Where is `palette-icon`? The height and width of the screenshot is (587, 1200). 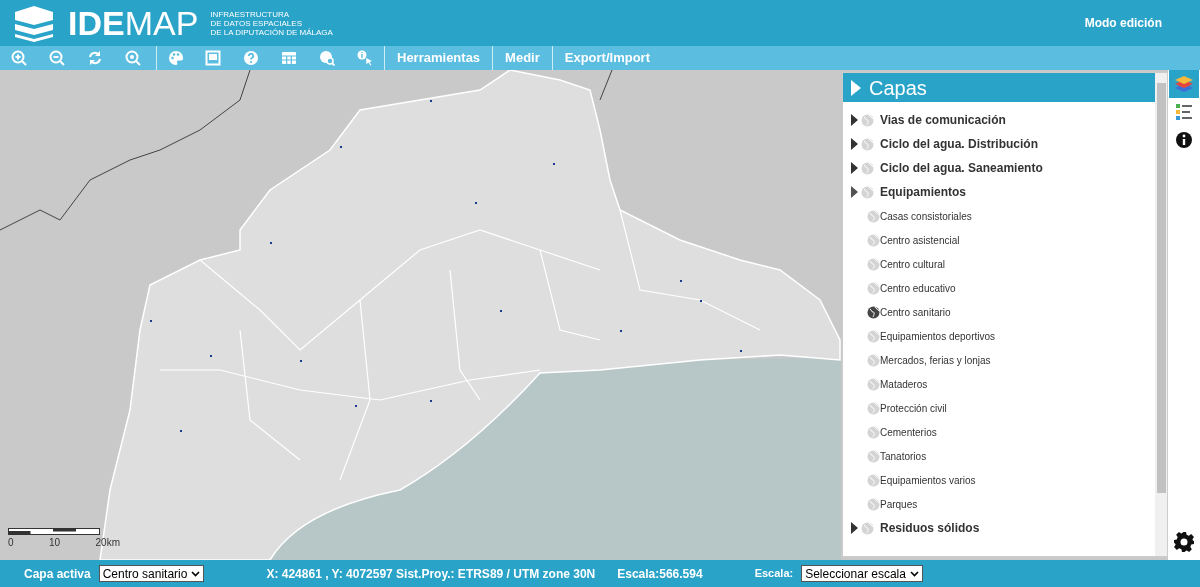
palette-icon is located at coordinates (175, 58).